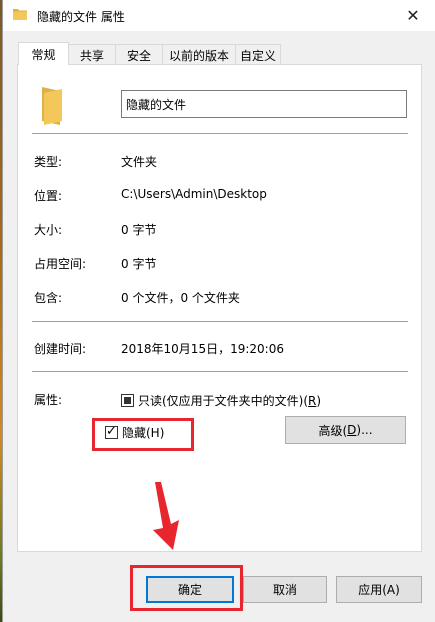  What do you see at coordinates (258, 54) in the screenshot?
I see `tab-customize: 自定义` at bounding box center [258, 54].